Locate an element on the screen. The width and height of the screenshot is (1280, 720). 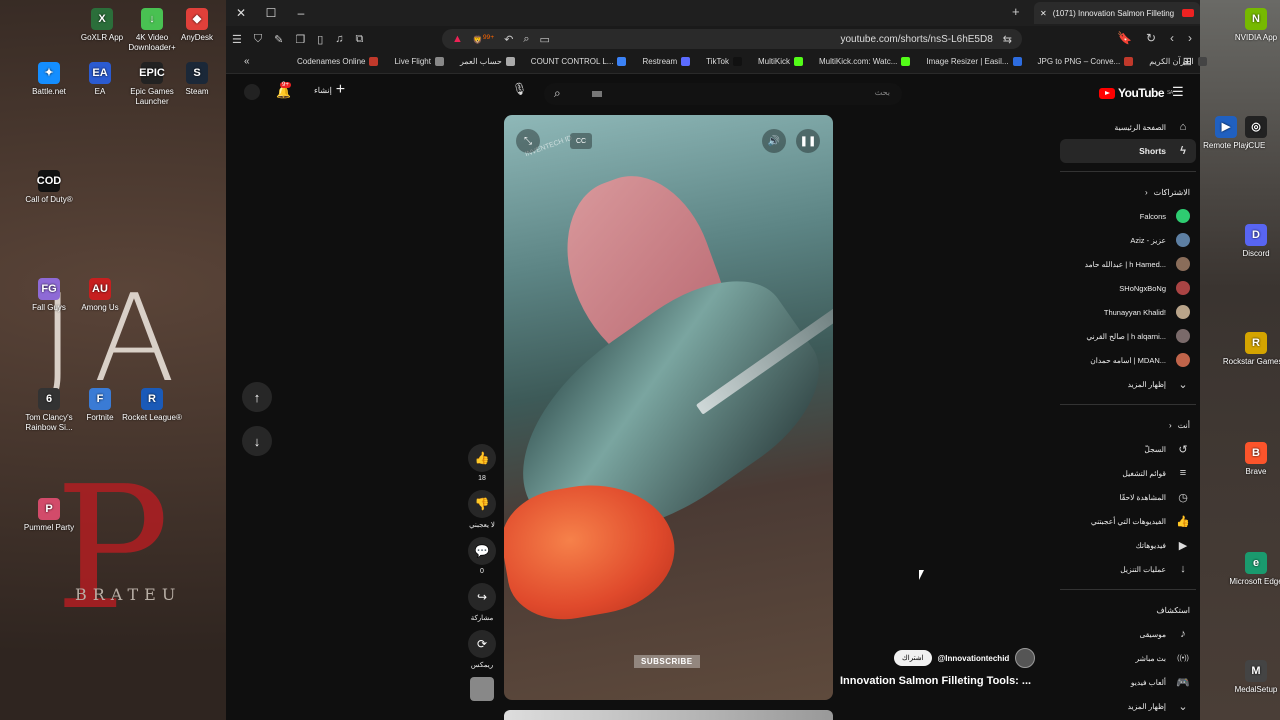
volume-icon: 🔊 is located at coordinates (774, 141).